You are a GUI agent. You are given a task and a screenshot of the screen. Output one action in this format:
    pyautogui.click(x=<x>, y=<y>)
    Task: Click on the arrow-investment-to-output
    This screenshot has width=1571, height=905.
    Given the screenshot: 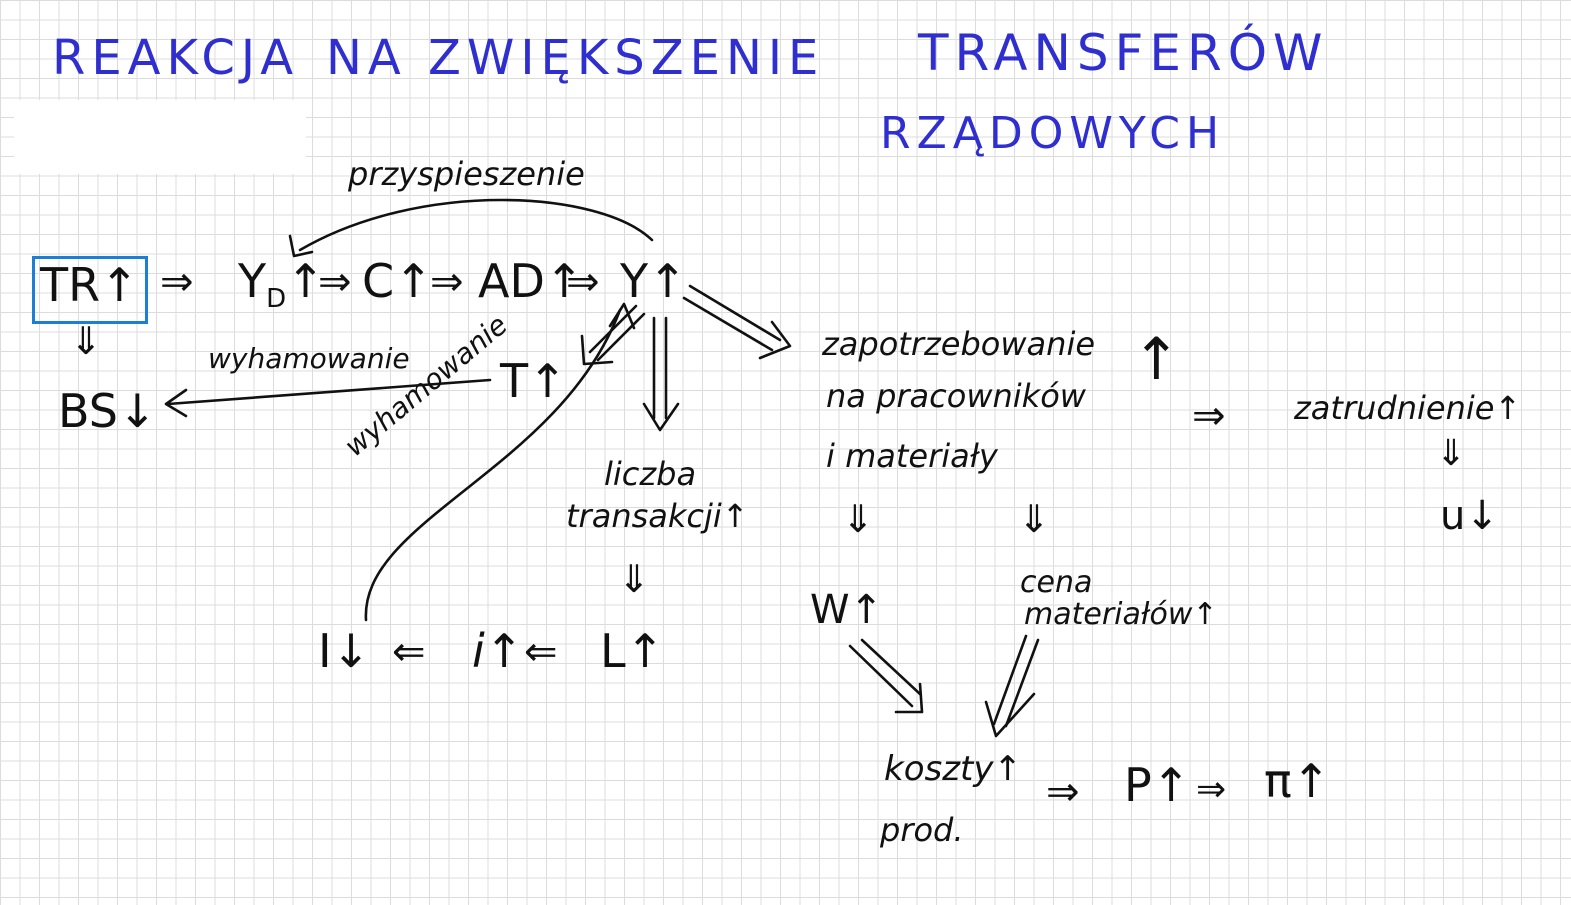 What is the action you would take?
    pyautogui.click(x=493, y=465)
    